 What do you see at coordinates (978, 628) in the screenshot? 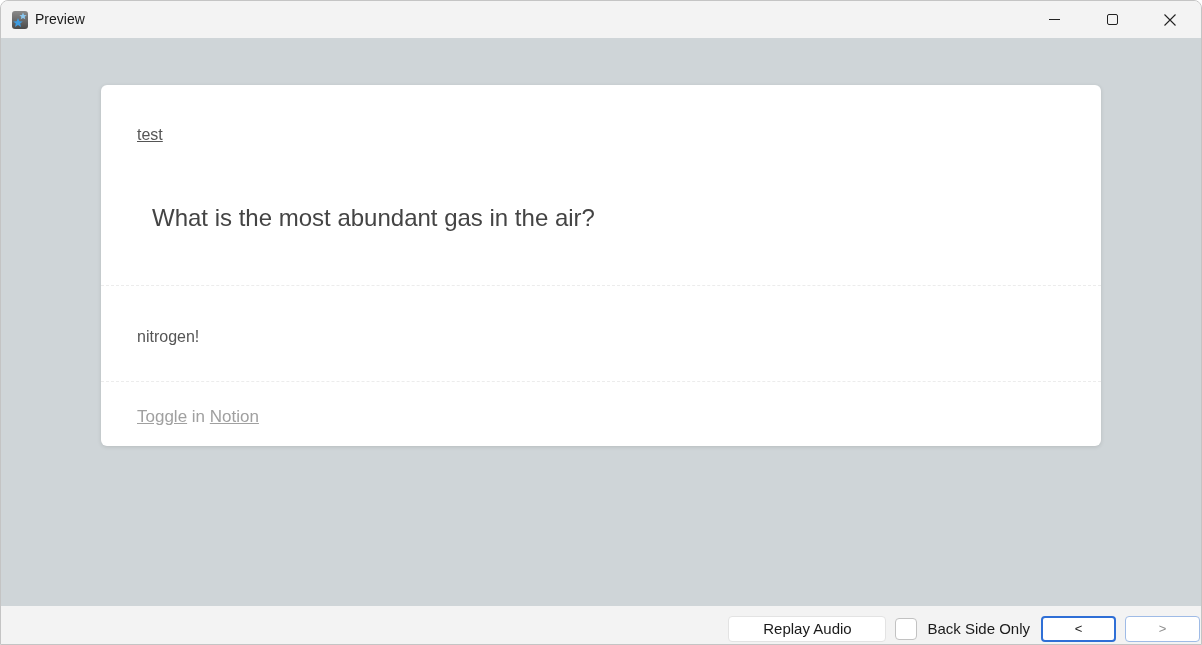
I see `back-side-only-label: Back Side Only` at bounding box center [978, 628].